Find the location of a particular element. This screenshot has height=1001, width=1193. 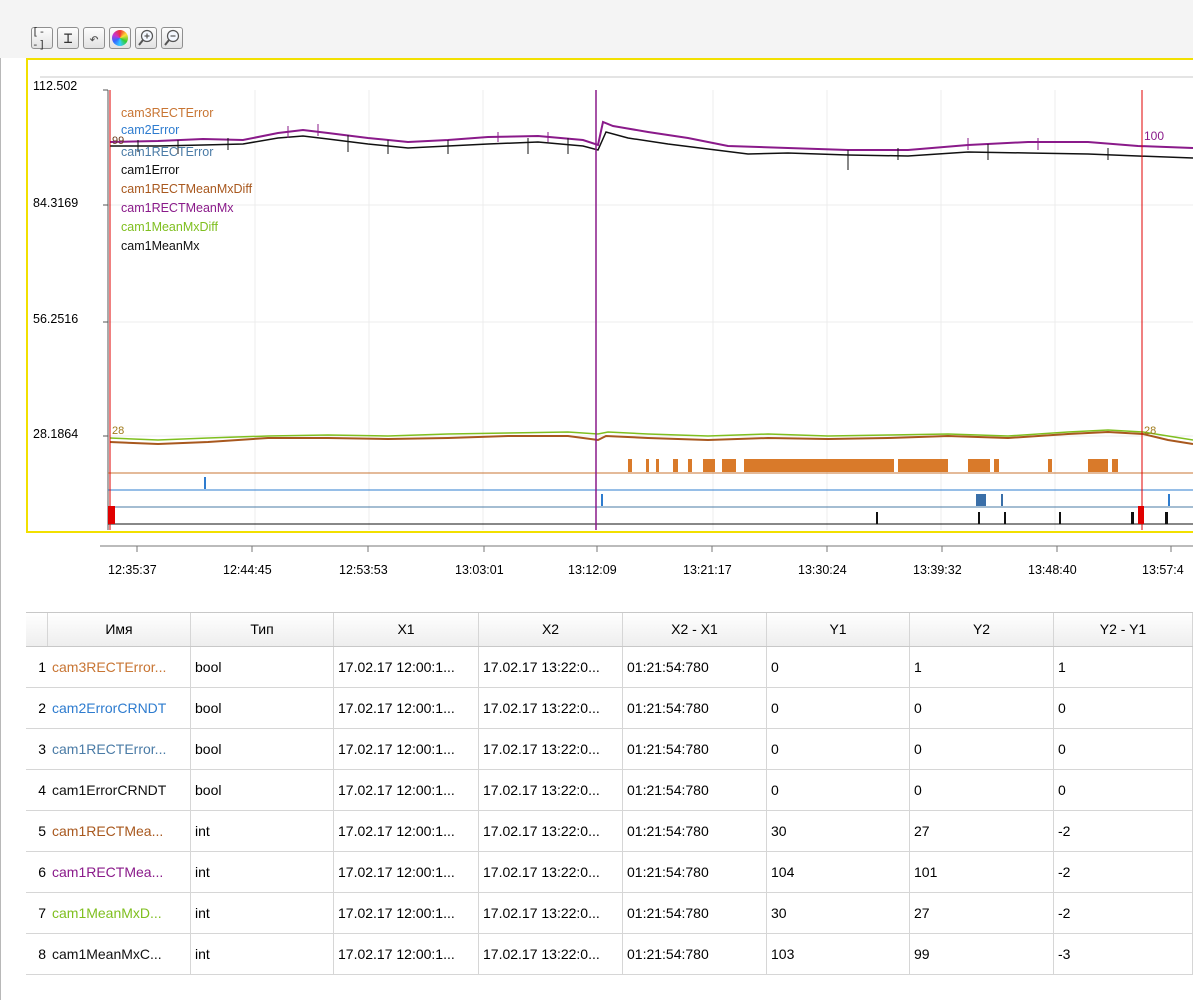

cell-name: cam1ErrorCRNDT is located at coordinates (119, 790).